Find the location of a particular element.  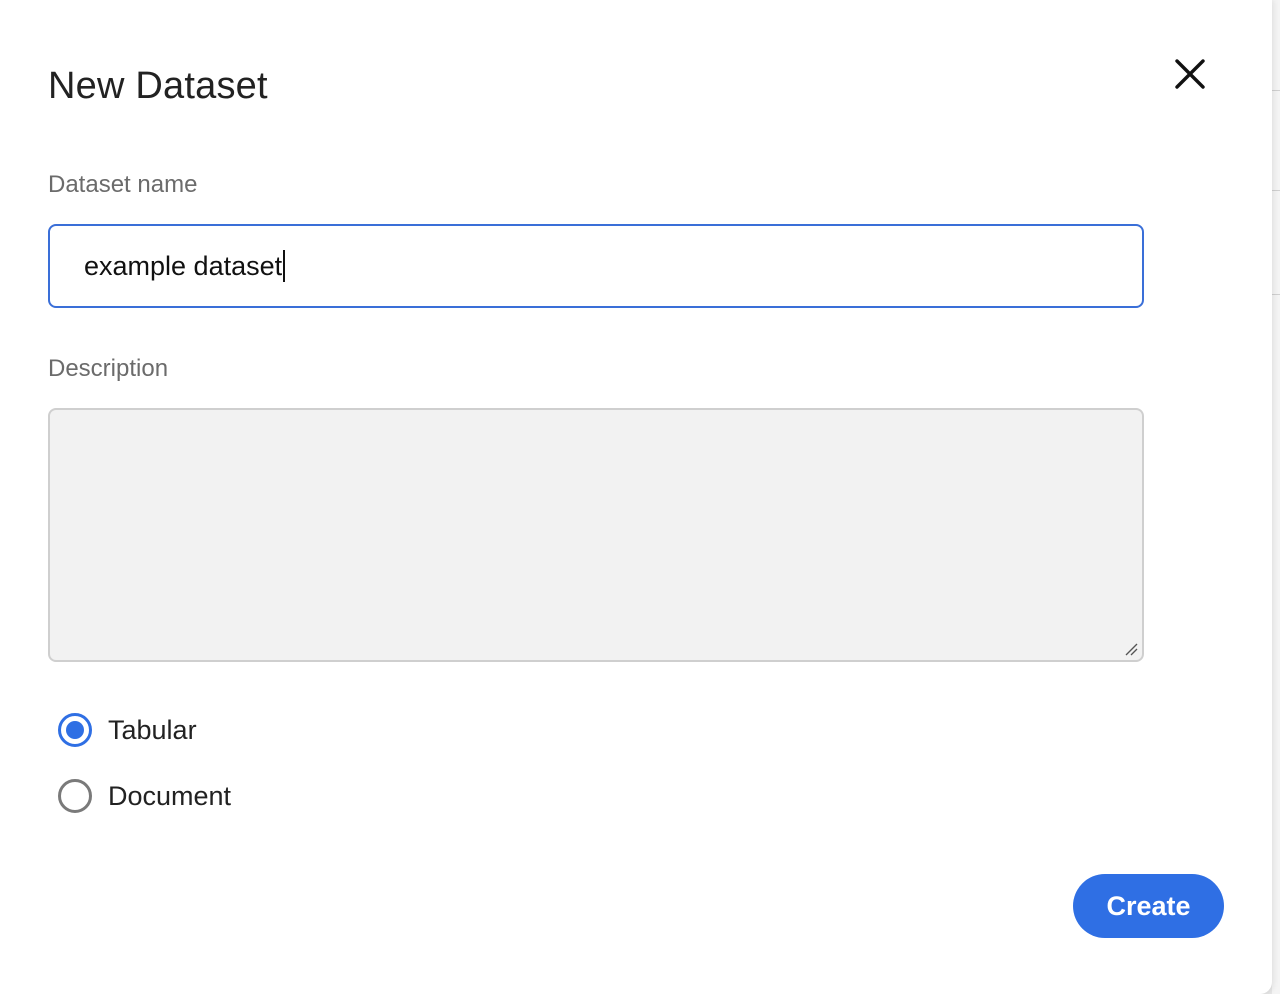

radio-option-document: Document is located at coordinates (144, 796).